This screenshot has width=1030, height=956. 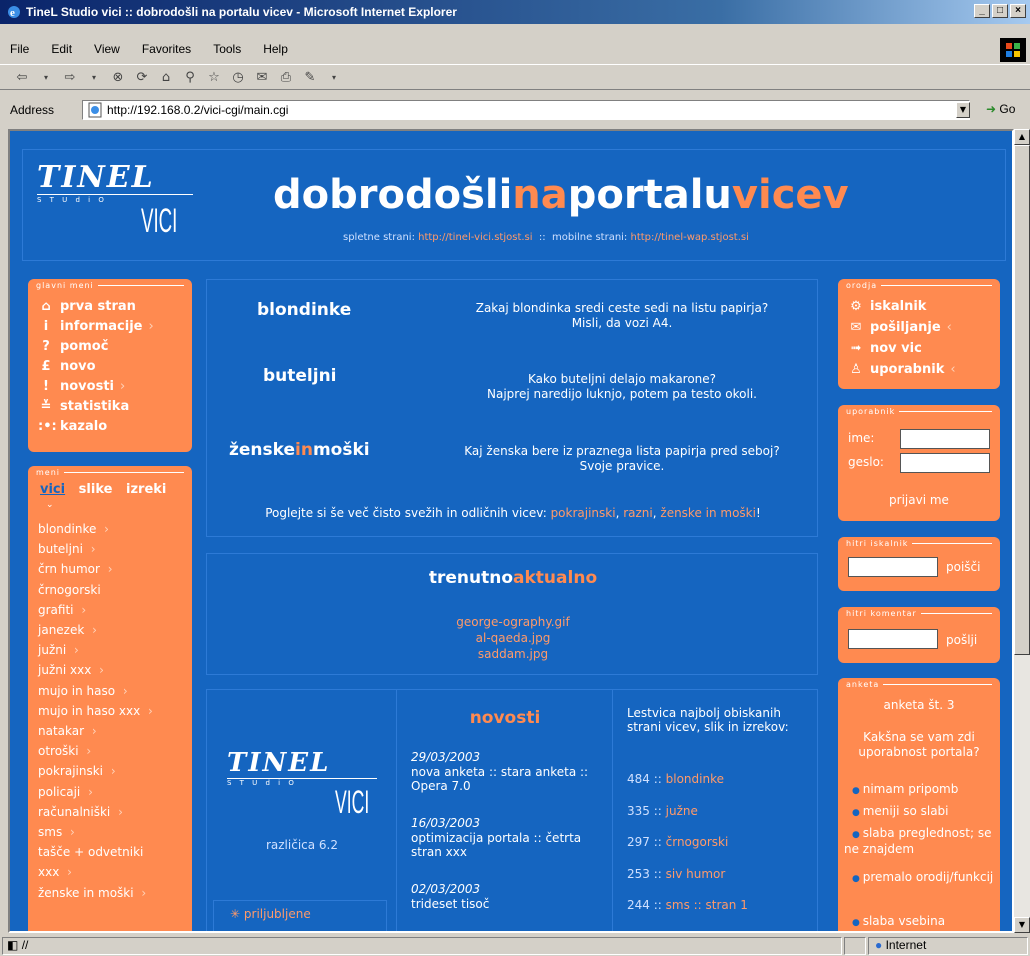 I want to click on category-item: črn humor ›, so click(x=75, y=569).